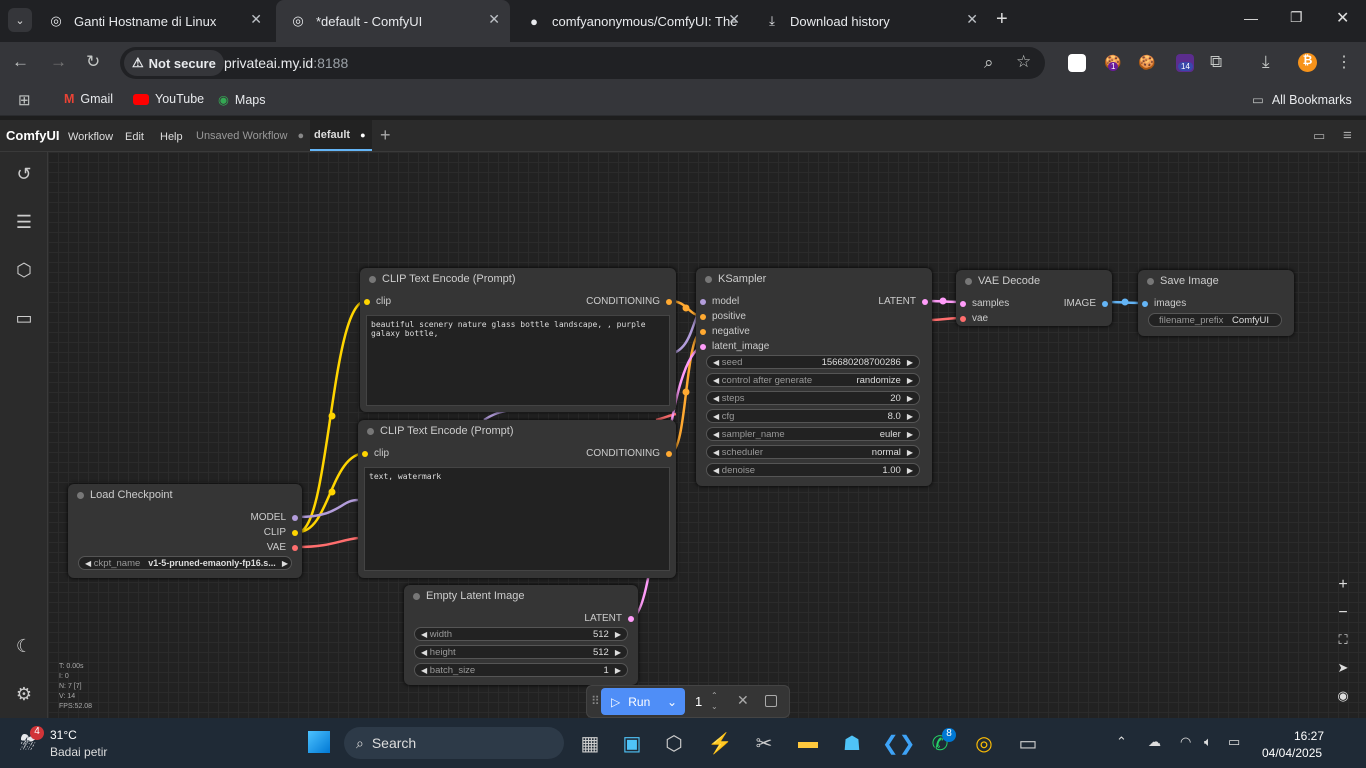  Describe the element at coordinates (632, 745) in the screenshot. I see `photos-icon: ▣` at that location.